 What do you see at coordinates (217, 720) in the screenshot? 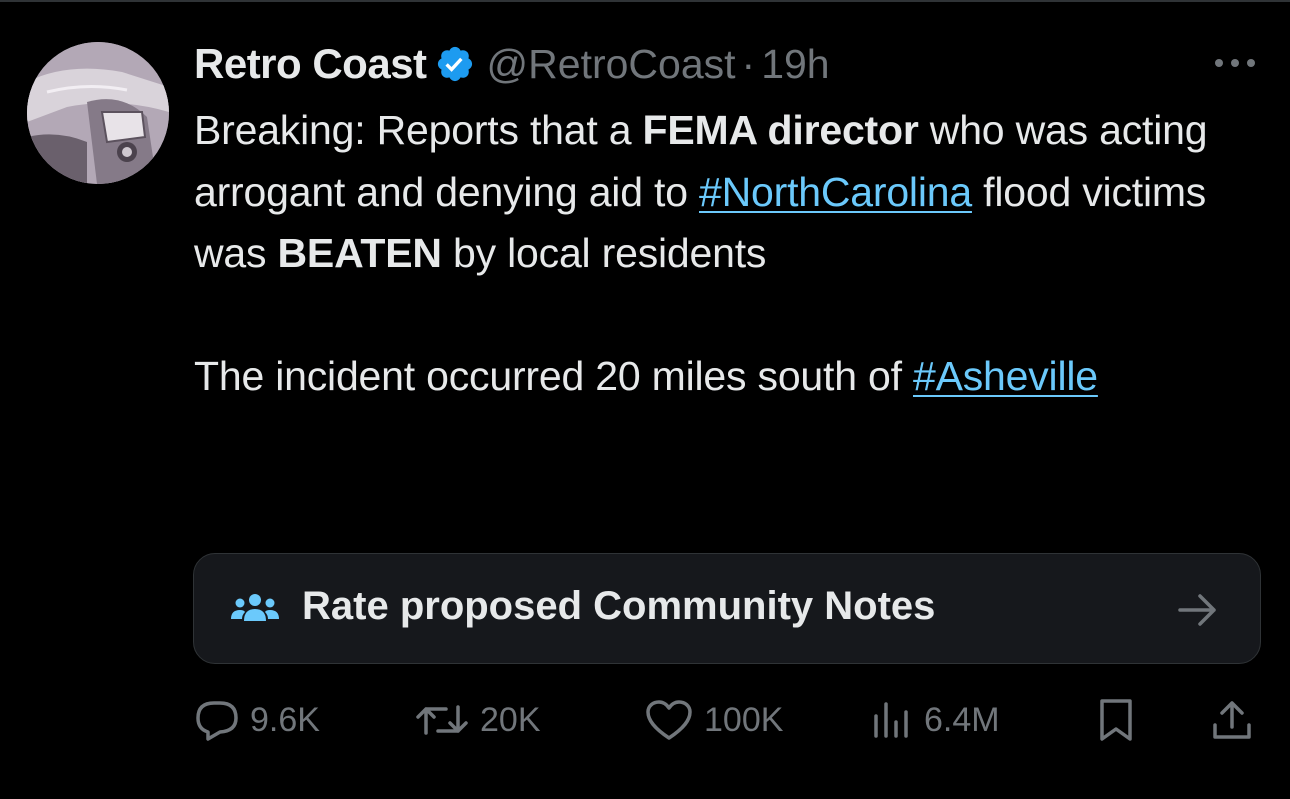
I see `reply-bubble-icon` at bounding box center [217, 720].